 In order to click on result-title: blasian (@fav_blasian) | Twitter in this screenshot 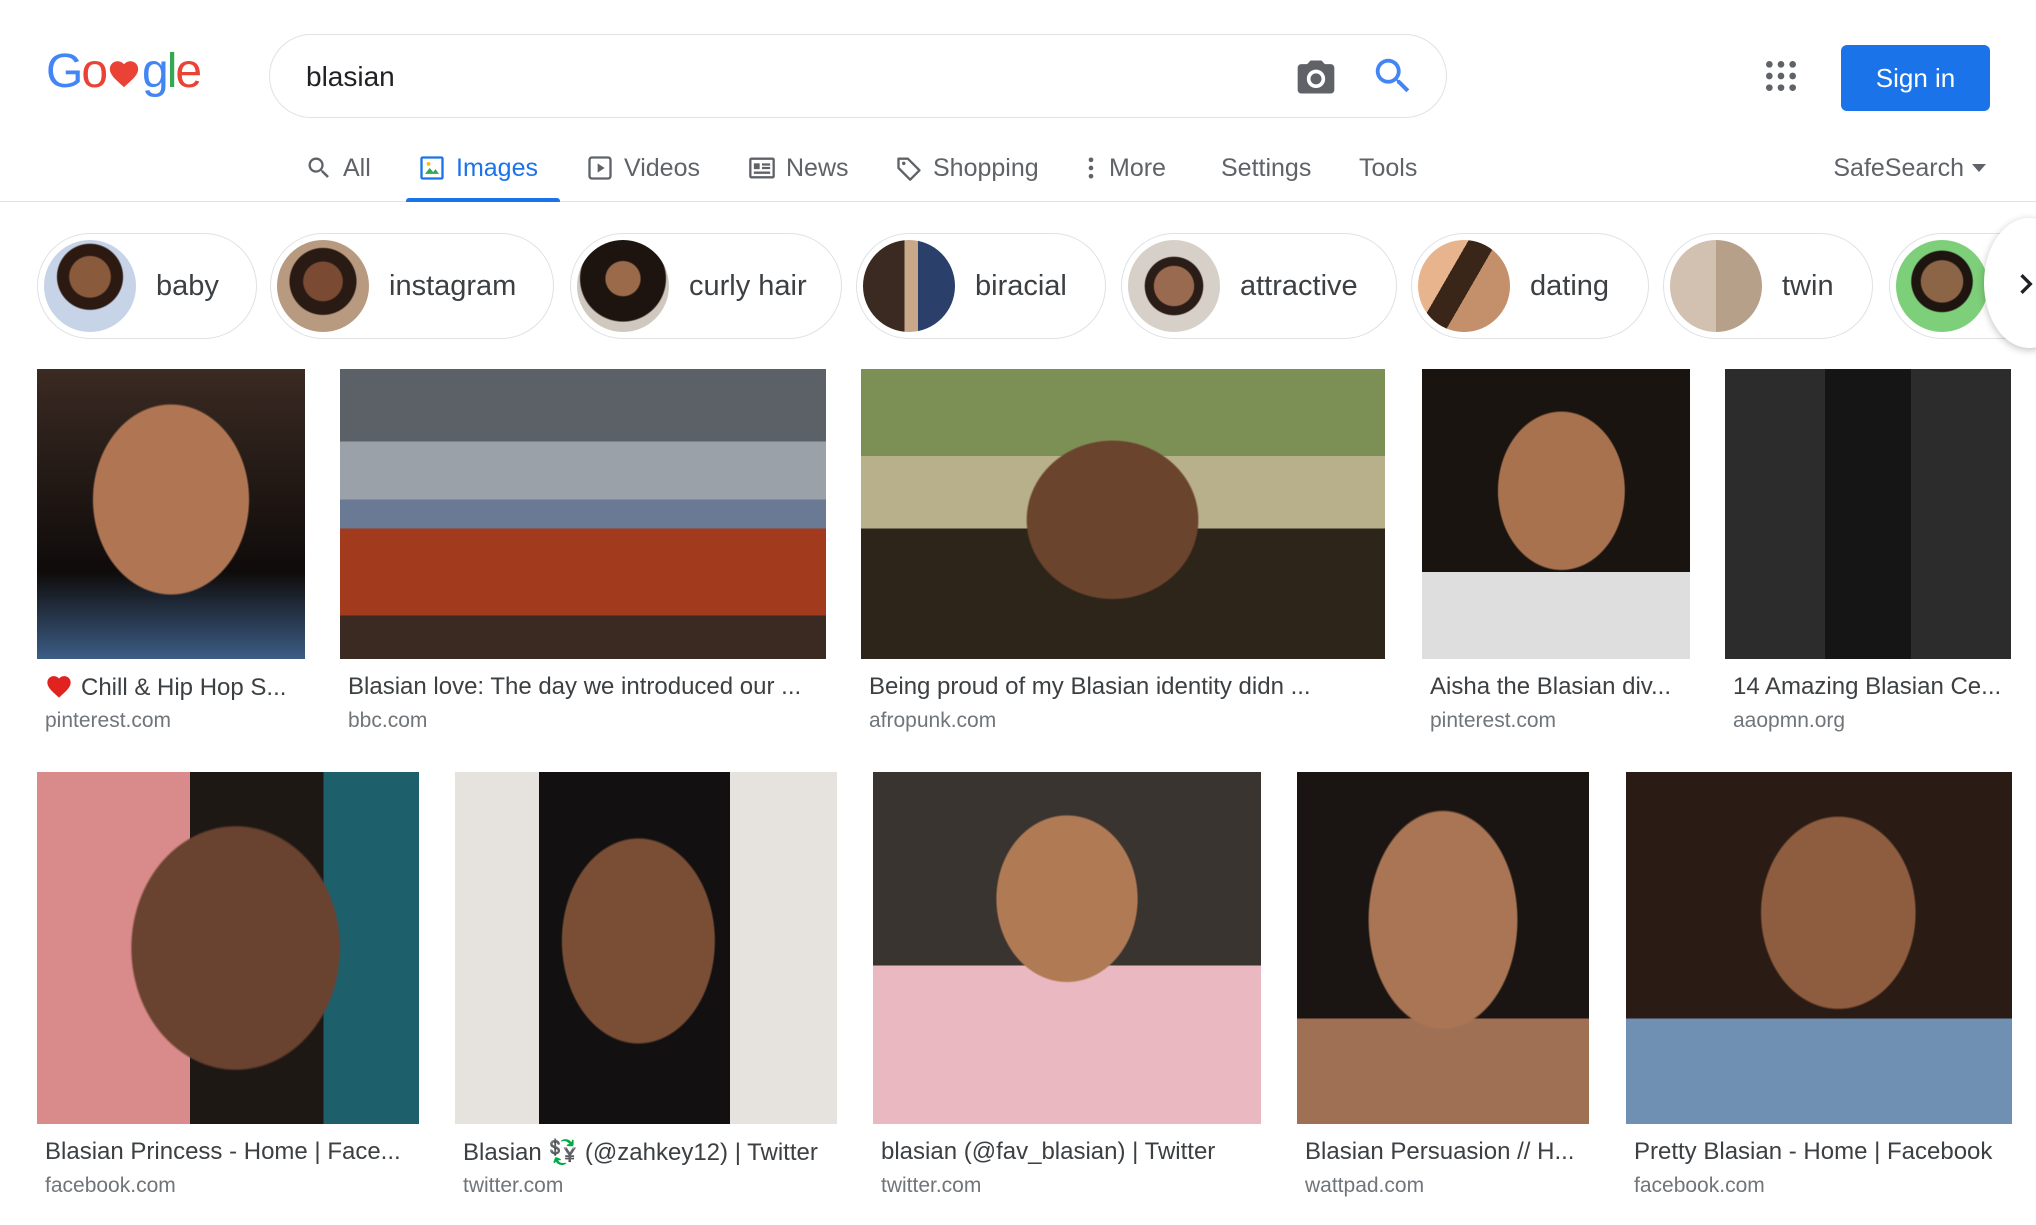, I will do `click(1048, 1151)`.